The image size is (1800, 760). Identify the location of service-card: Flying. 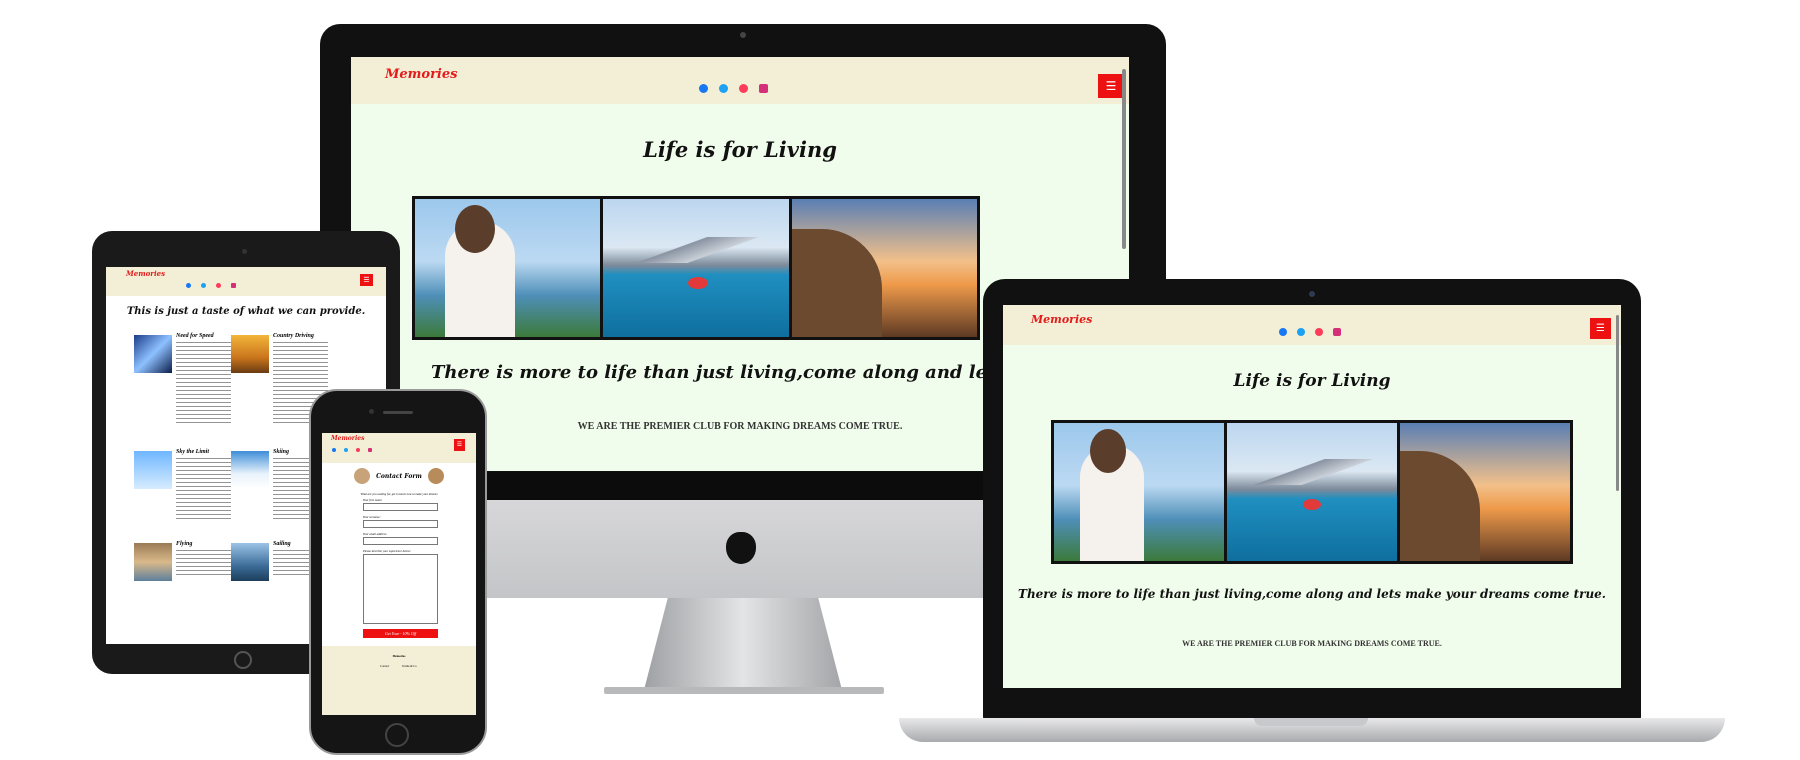
(189, 571).